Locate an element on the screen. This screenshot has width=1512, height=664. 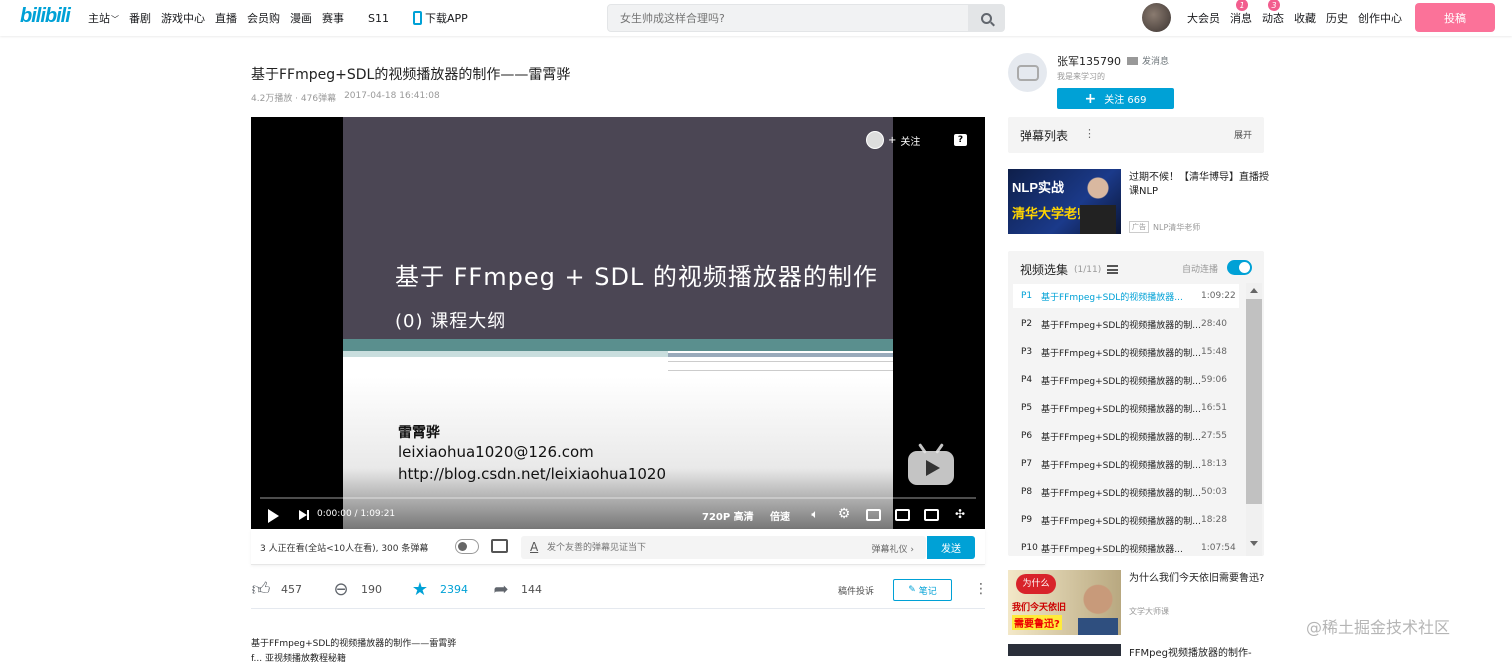
like-button: 👍︎ 457 is located at coordinates (276, 589).